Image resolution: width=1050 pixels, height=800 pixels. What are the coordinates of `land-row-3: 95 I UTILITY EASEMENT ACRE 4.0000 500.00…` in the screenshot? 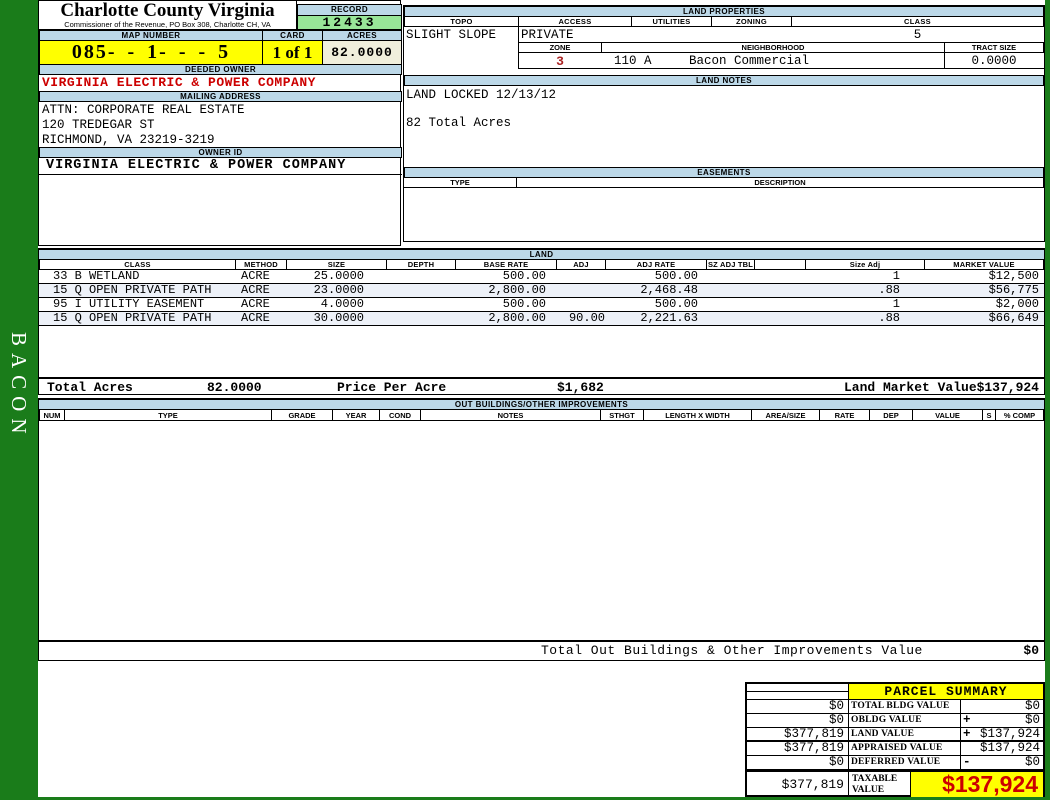 It's located at (541, 305).